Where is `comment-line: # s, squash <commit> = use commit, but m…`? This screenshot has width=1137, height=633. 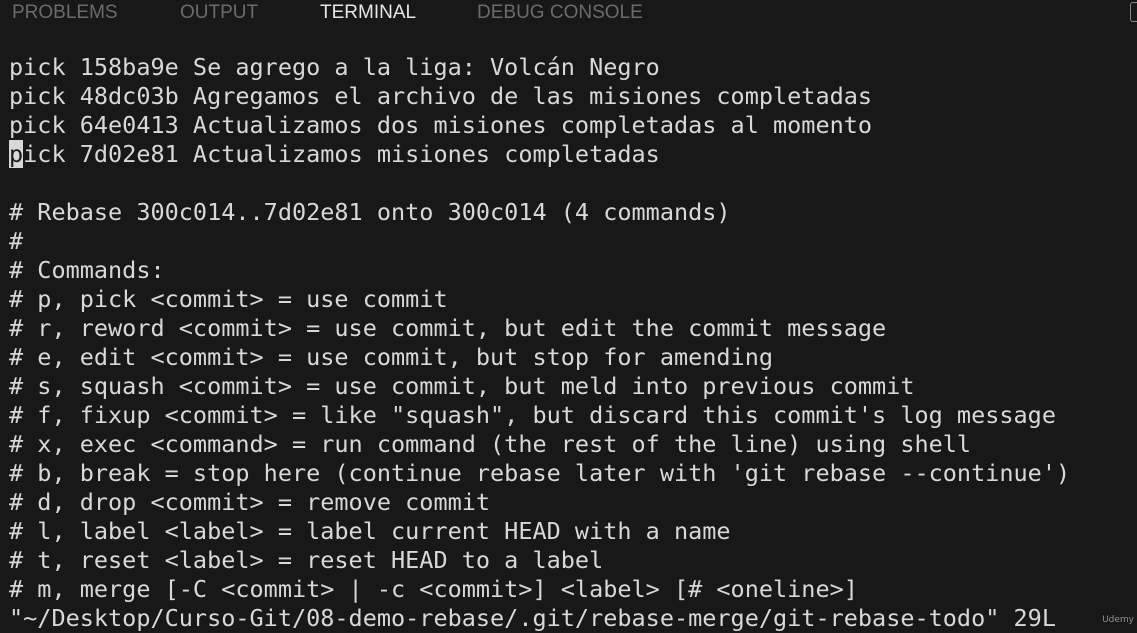
comment-line: # s, squash <commit> = use commit, but m… is located at coordinates (462, 386).